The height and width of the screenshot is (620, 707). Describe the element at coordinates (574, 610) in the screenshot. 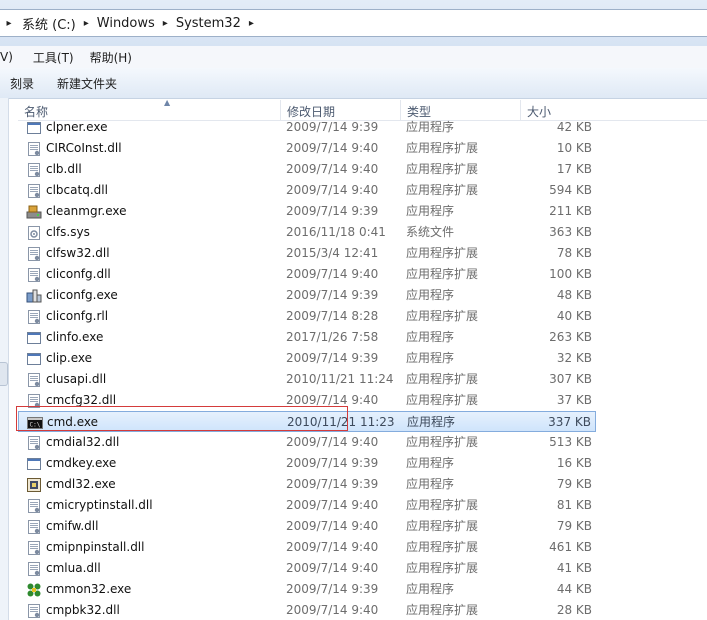

I see `file-size: 28 KB` at that location.